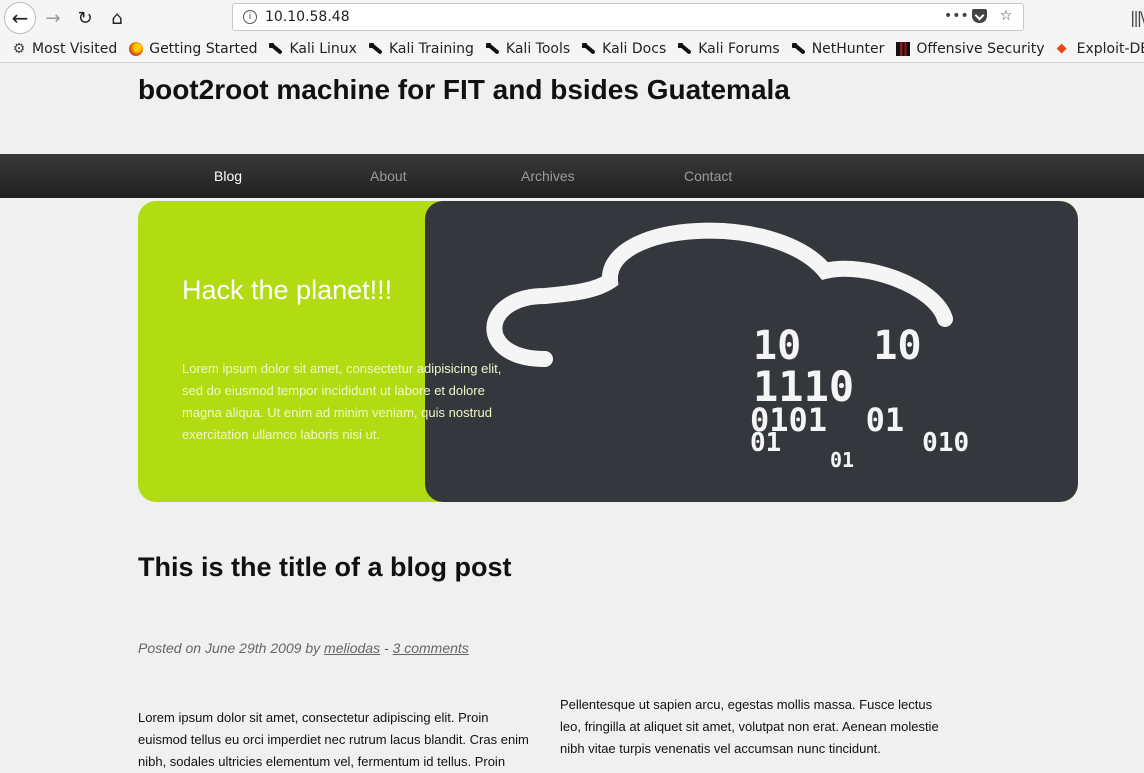 This screenshot has width=1144, height=773. I want to click on binary-row-4: 01 010, so click(859, 443).